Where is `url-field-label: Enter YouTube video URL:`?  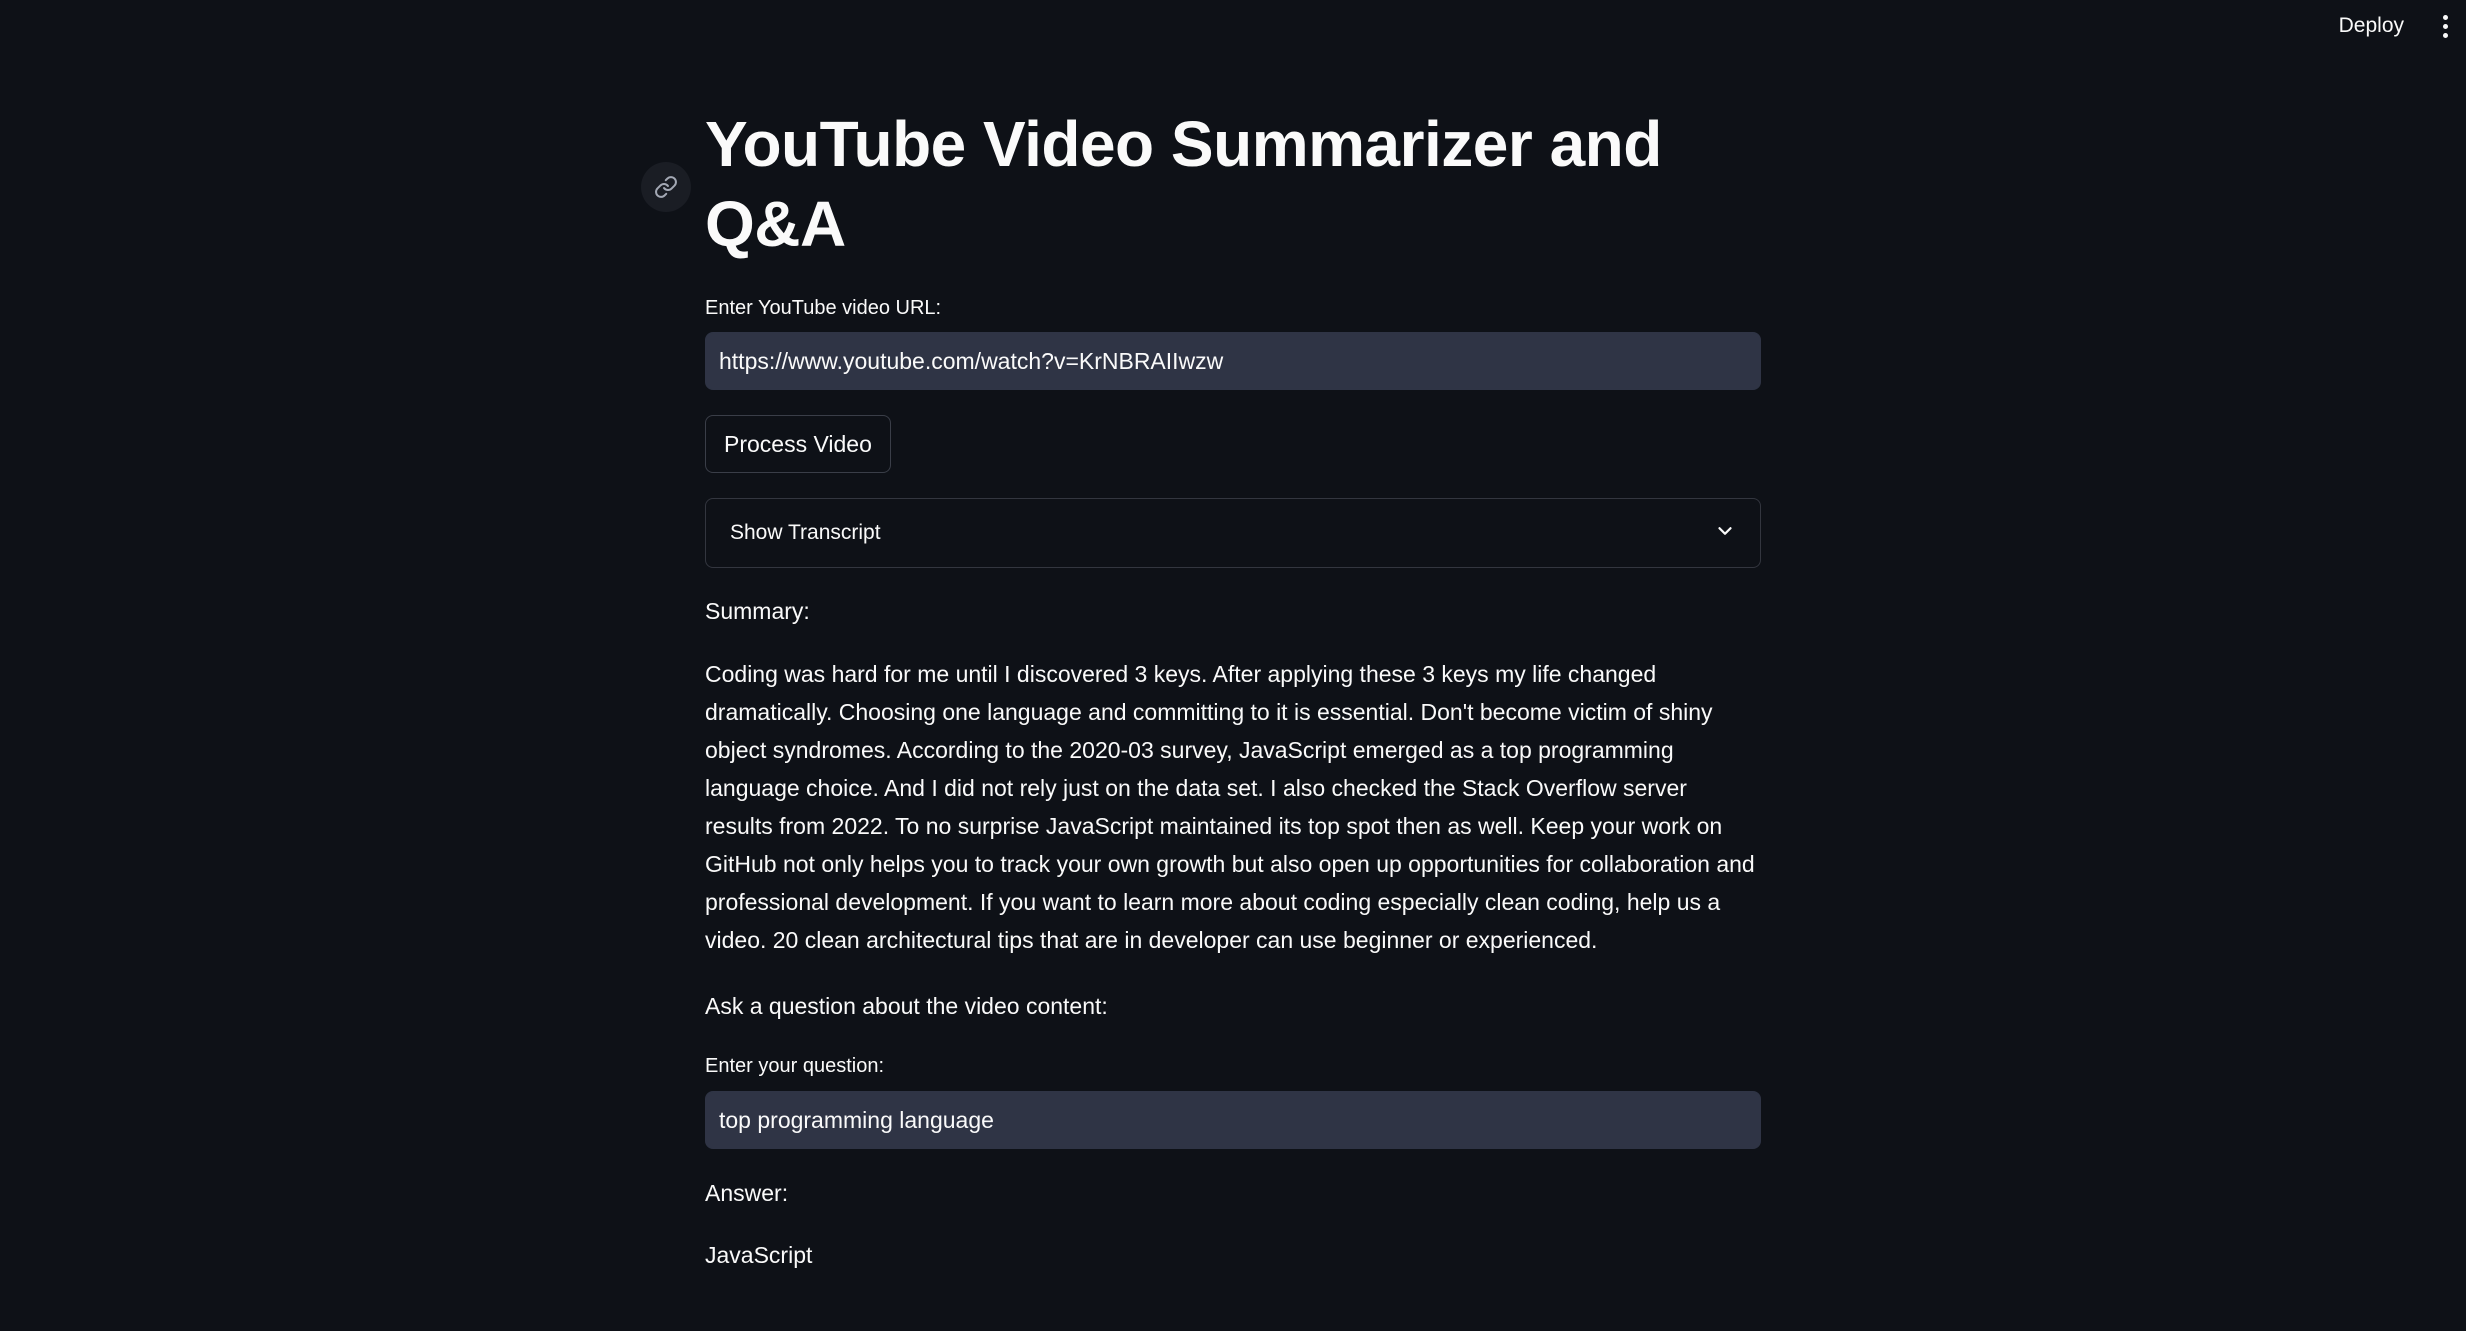 url-field-label: Enter YouTube video URL: is located at coordinates (823, 308).